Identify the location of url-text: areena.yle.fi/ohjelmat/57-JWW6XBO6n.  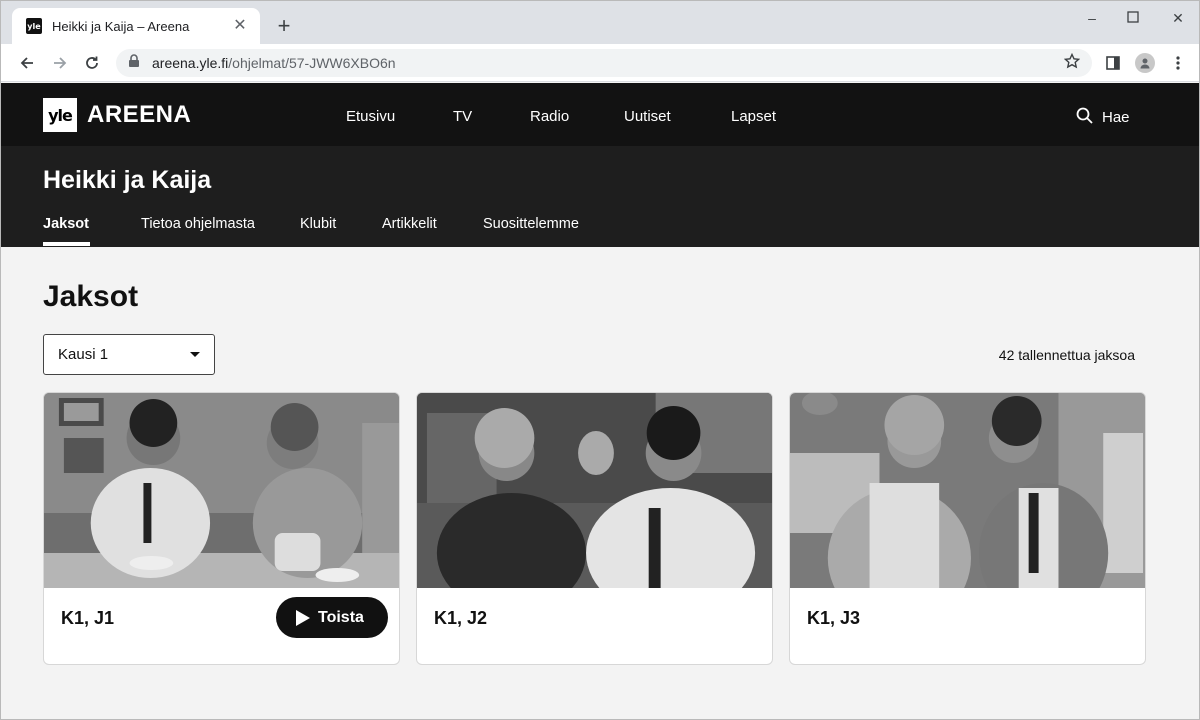
(608, 63).